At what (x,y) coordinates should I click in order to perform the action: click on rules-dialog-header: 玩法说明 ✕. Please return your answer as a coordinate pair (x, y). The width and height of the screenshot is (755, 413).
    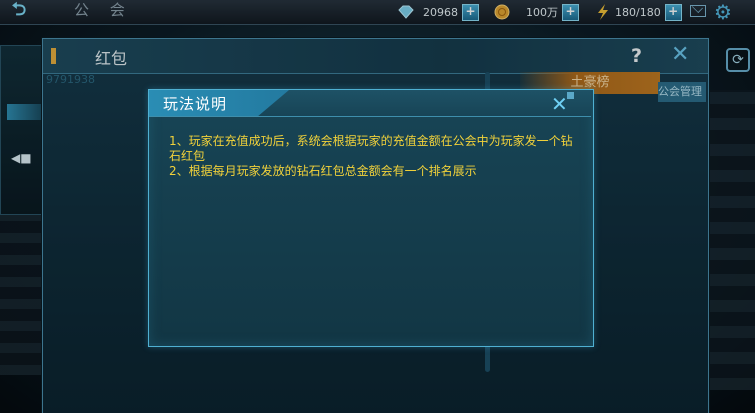
    Looking at the image, I should click on (370, 103).